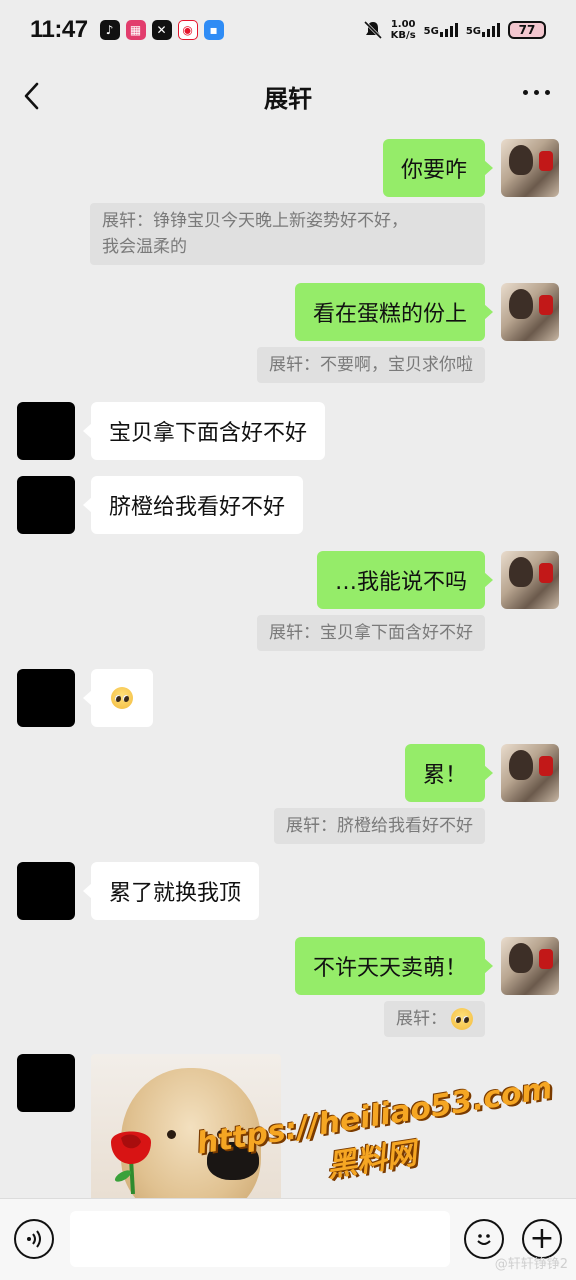 The height and width of the screenshot is (1280, 576). What do you see at coordinates (371, 633) in the screenshot?
I see `quoted-message: 展轩：宝贝拿下面含好不好` at bounding box center [371, 633].